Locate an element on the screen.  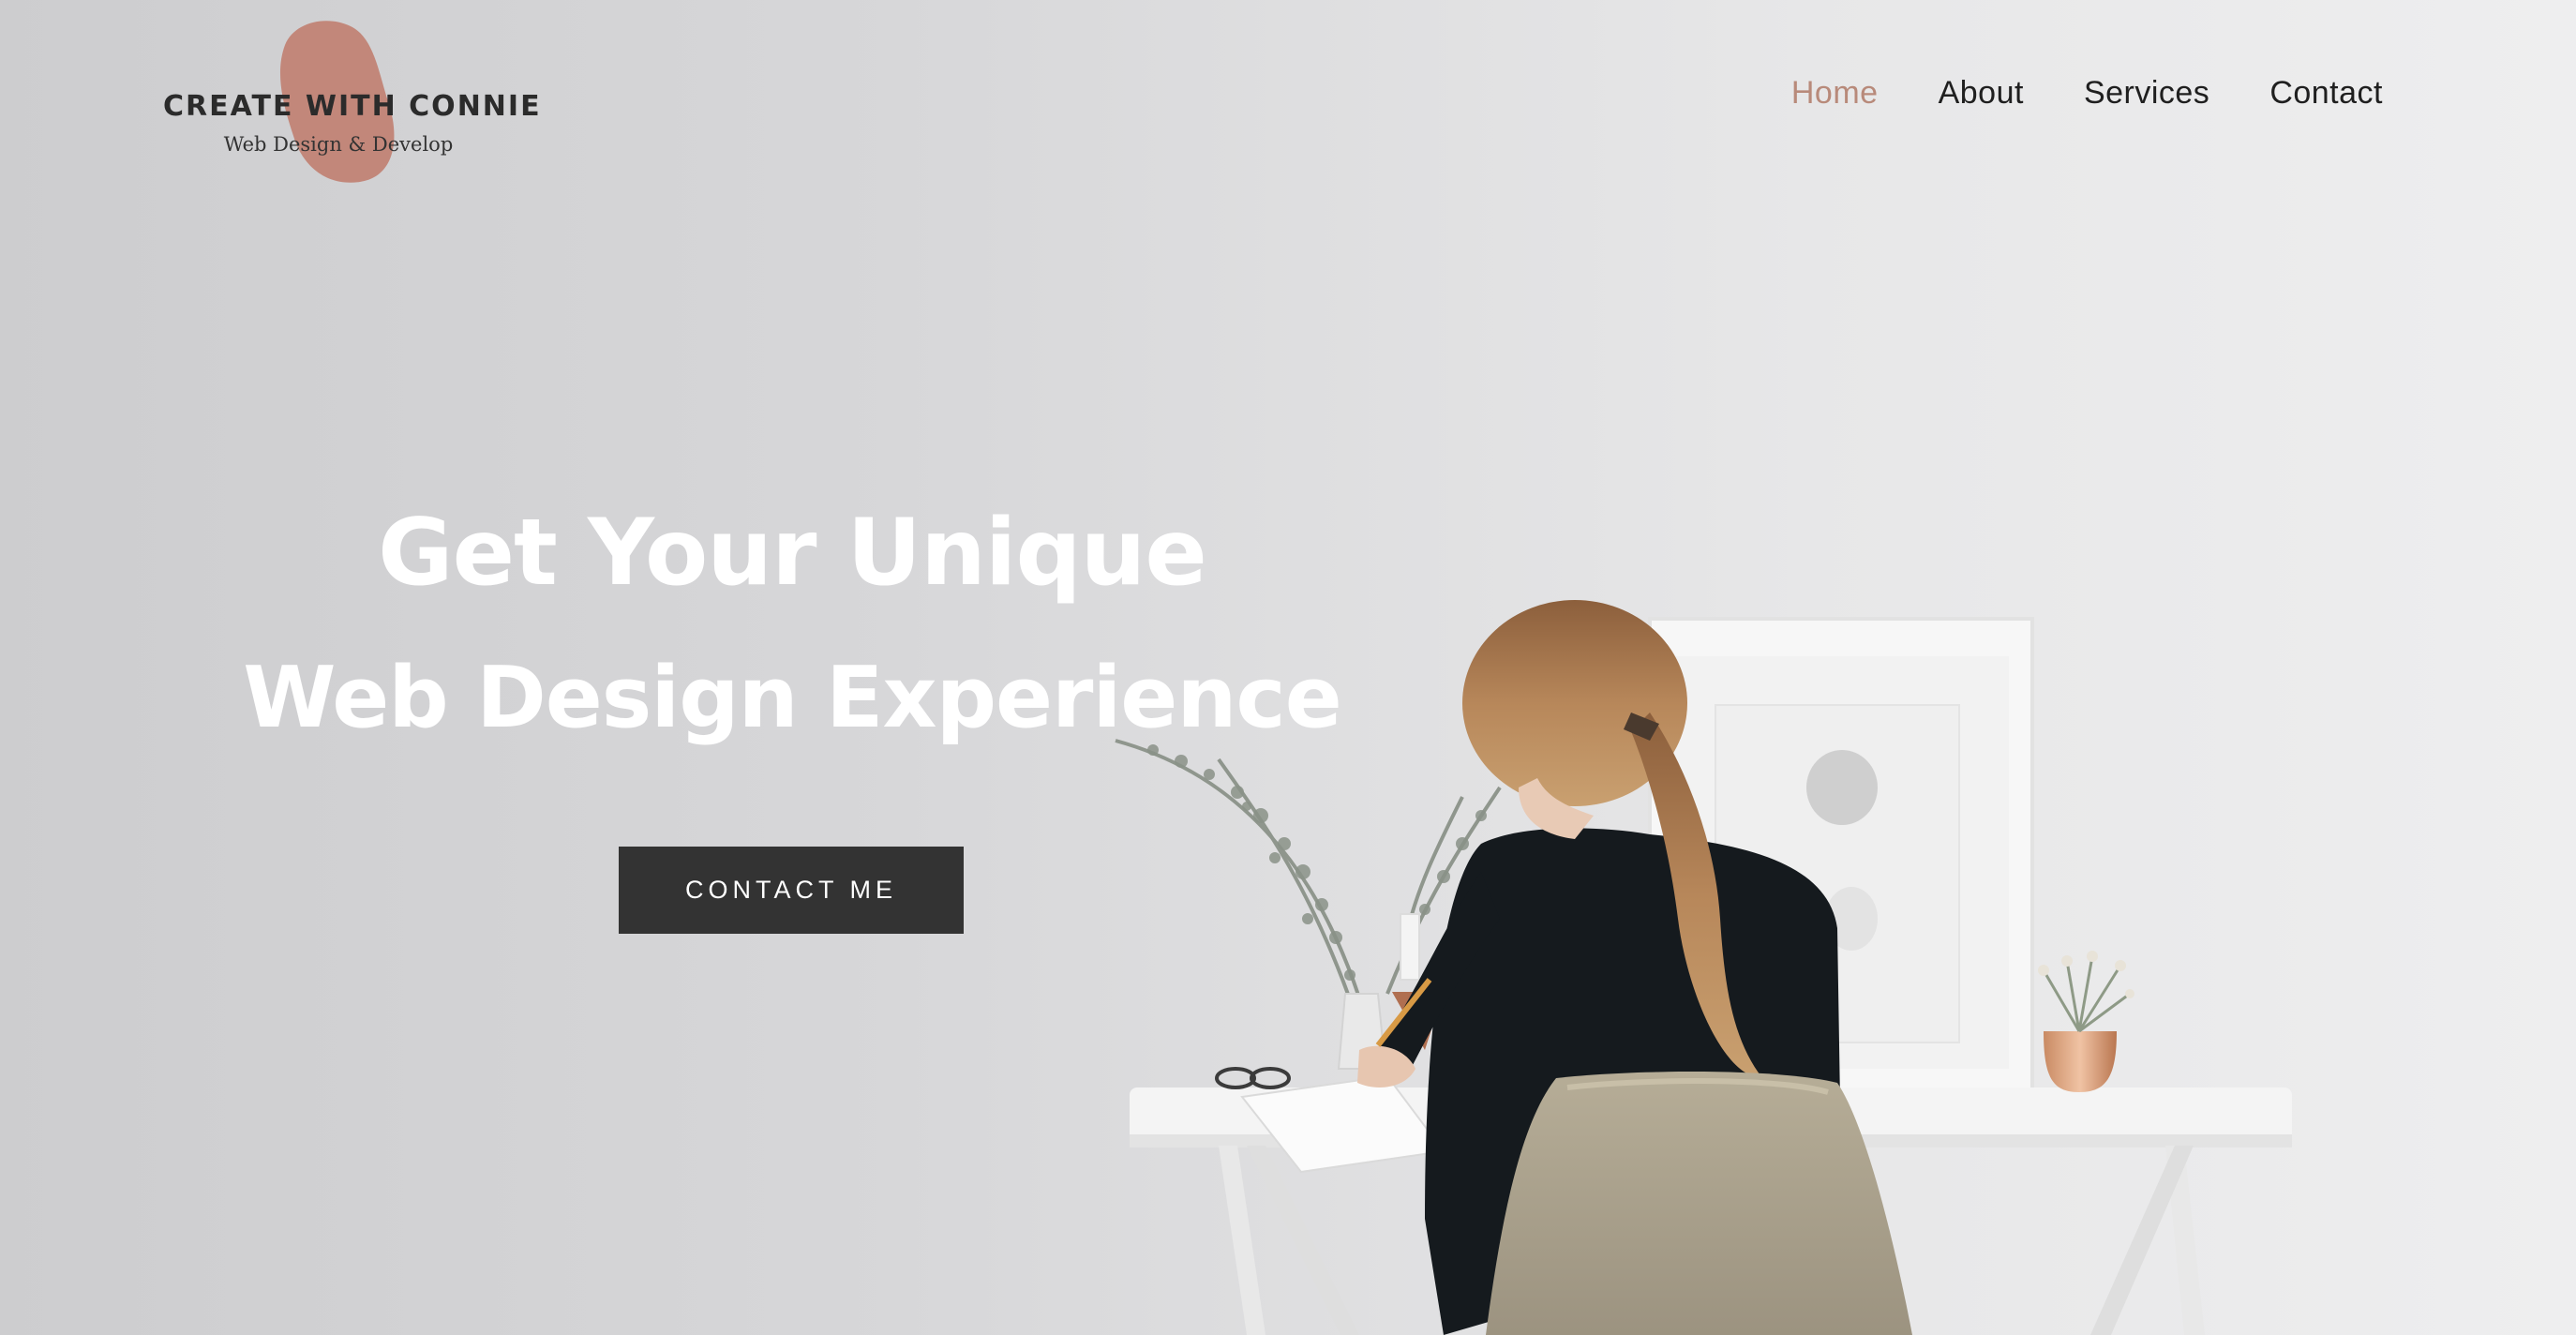
main-navigation: Home About Services Contact is located at coordinates (2087, 93).